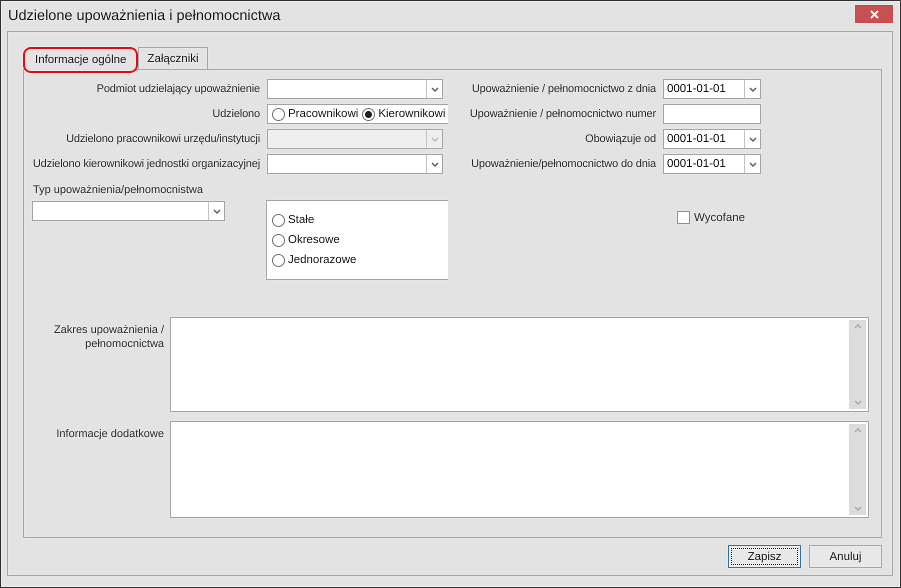 The width and height of the screenshot is (901, 588). I want to click on radio-option: Kierownikowi, so click(404, 114).